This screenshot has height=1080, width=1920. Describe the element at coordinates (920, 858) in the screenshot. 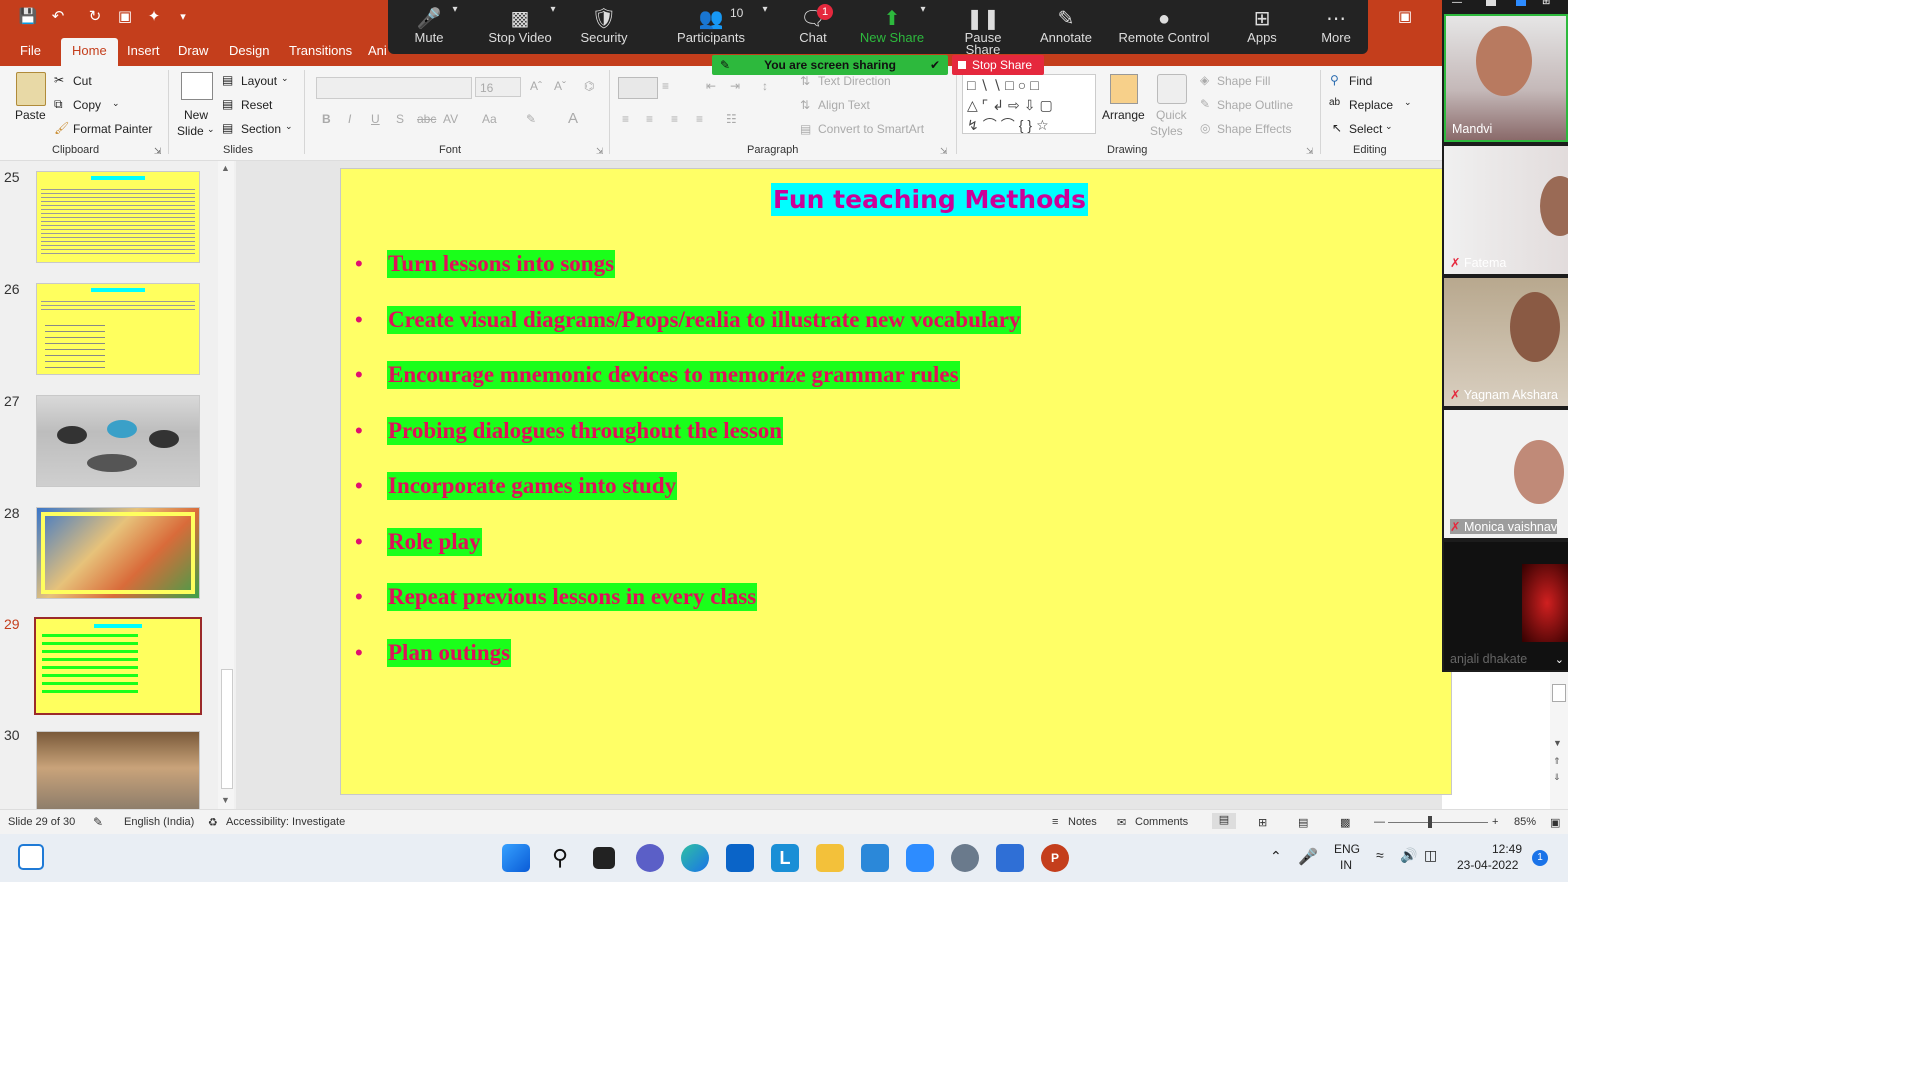

I see `zoom-app-icon` at that location.